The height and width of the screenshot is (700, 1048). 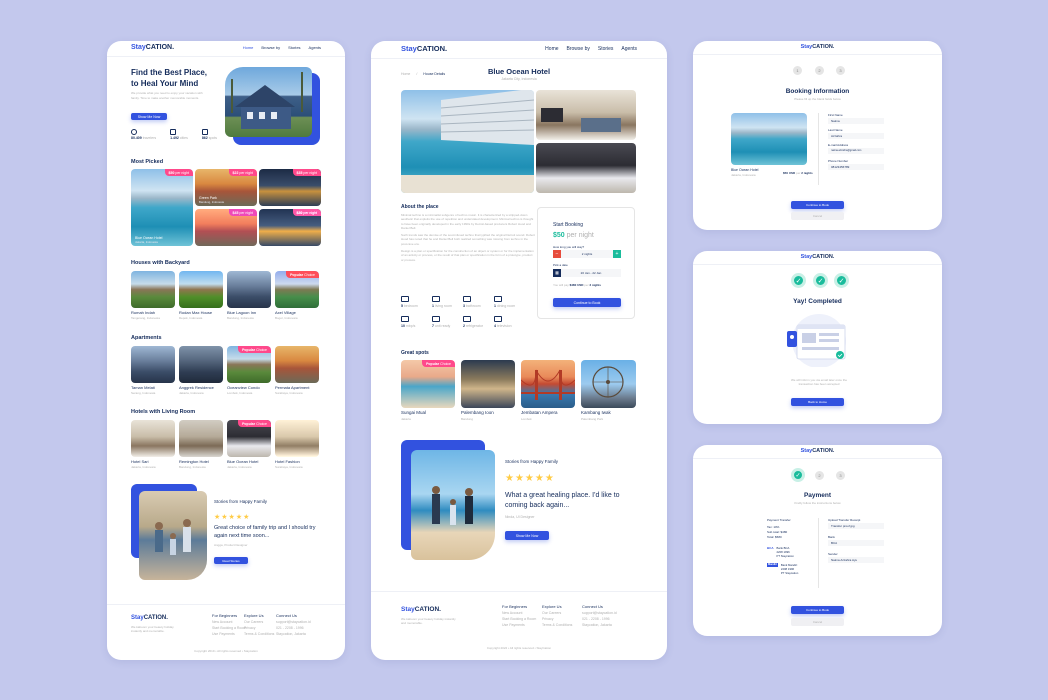 What do you see at coordinates (856, 543) in the screenshot?
I see `bank-input: BCA` at bounding box center [856, 543].